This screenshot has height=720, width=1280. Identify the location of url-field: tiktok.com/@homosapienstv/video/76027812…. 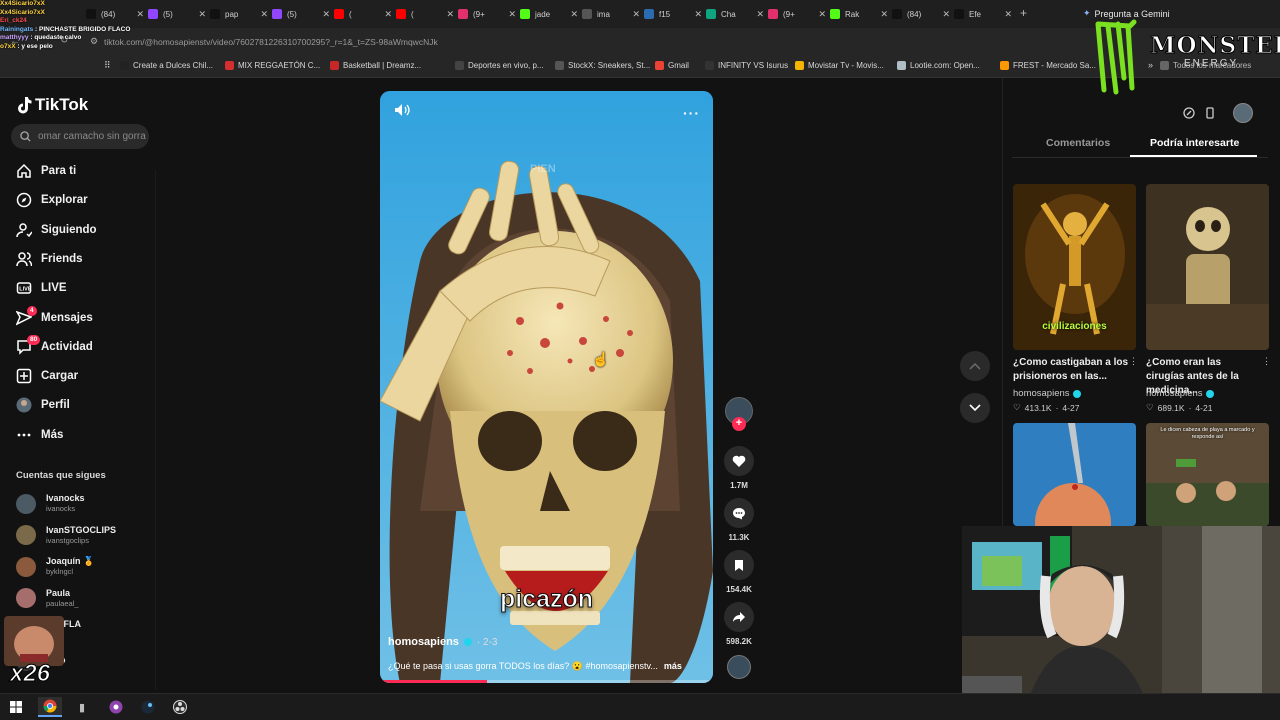
(271, 42).